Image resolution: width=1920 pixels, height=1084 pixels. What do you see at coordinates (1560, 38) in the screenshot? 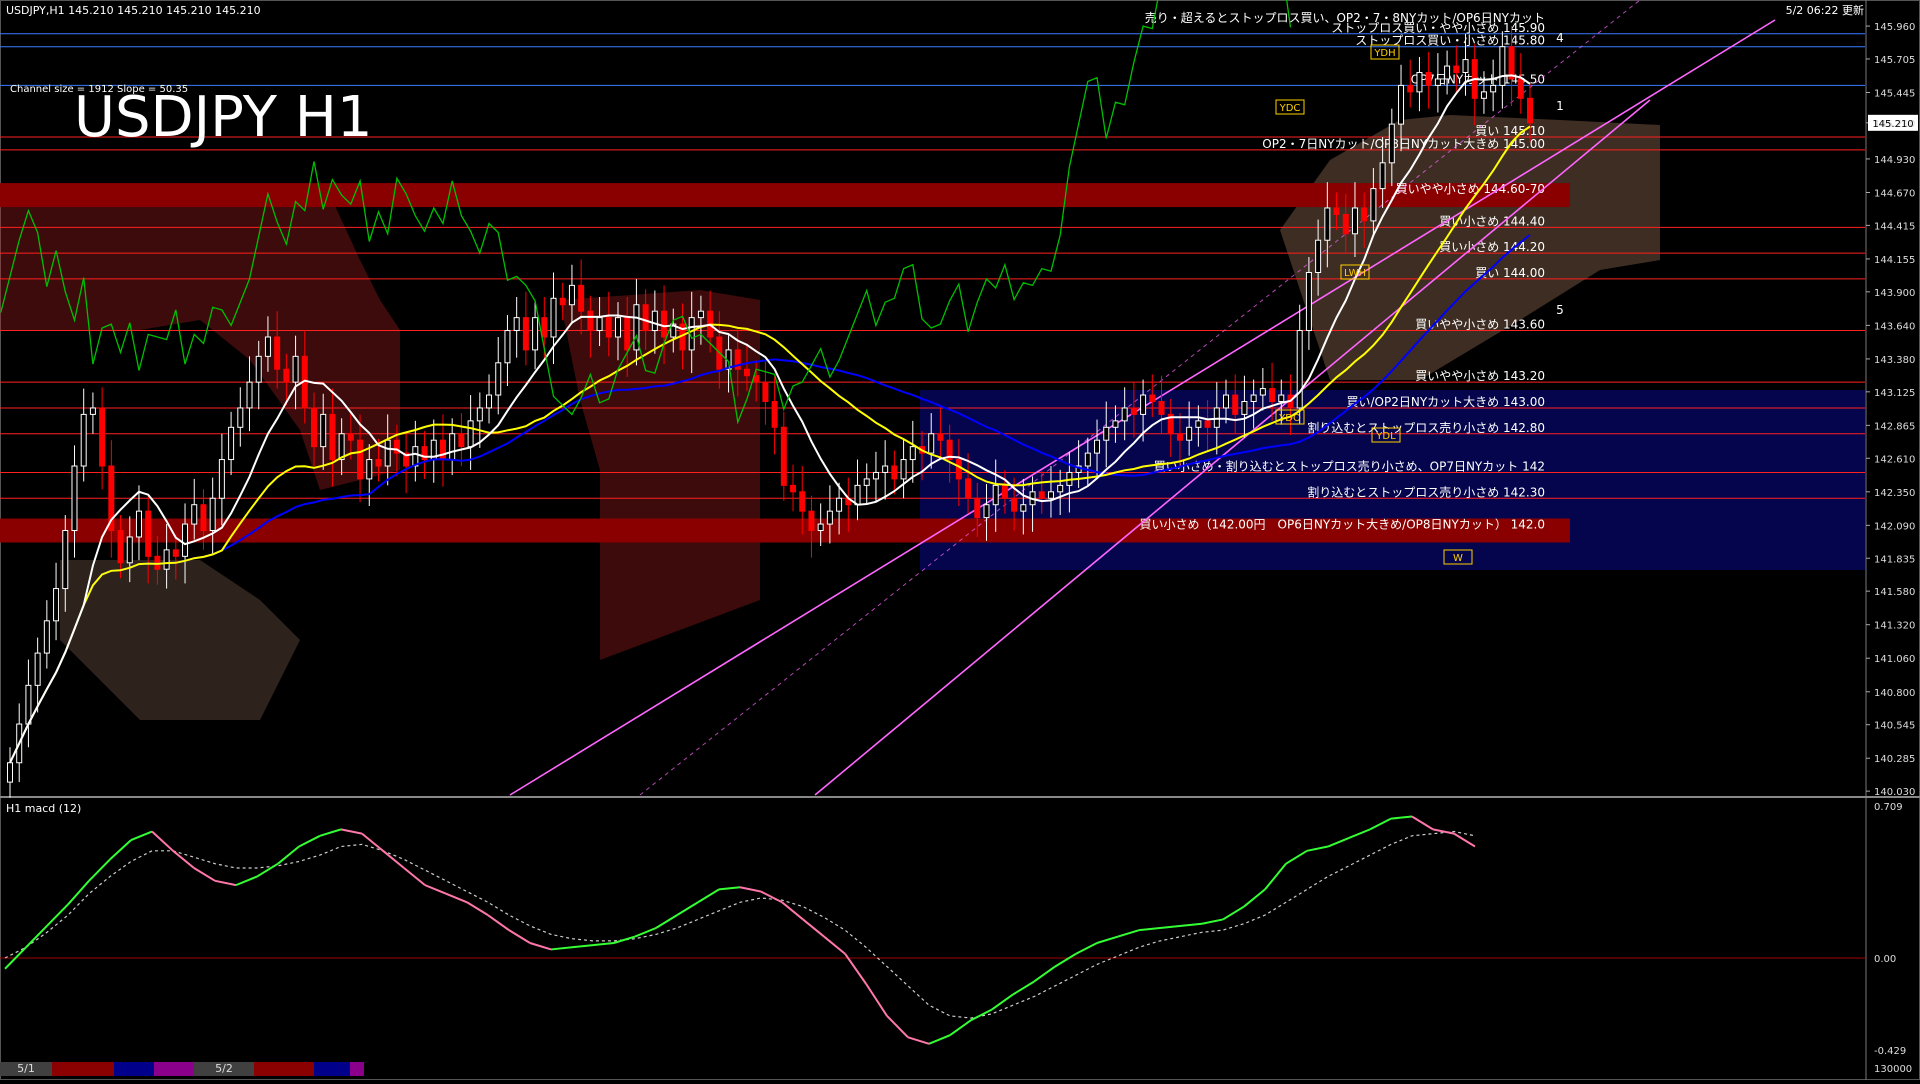
I see `wave-count-label: 4` at bounding box center [1560, 38].